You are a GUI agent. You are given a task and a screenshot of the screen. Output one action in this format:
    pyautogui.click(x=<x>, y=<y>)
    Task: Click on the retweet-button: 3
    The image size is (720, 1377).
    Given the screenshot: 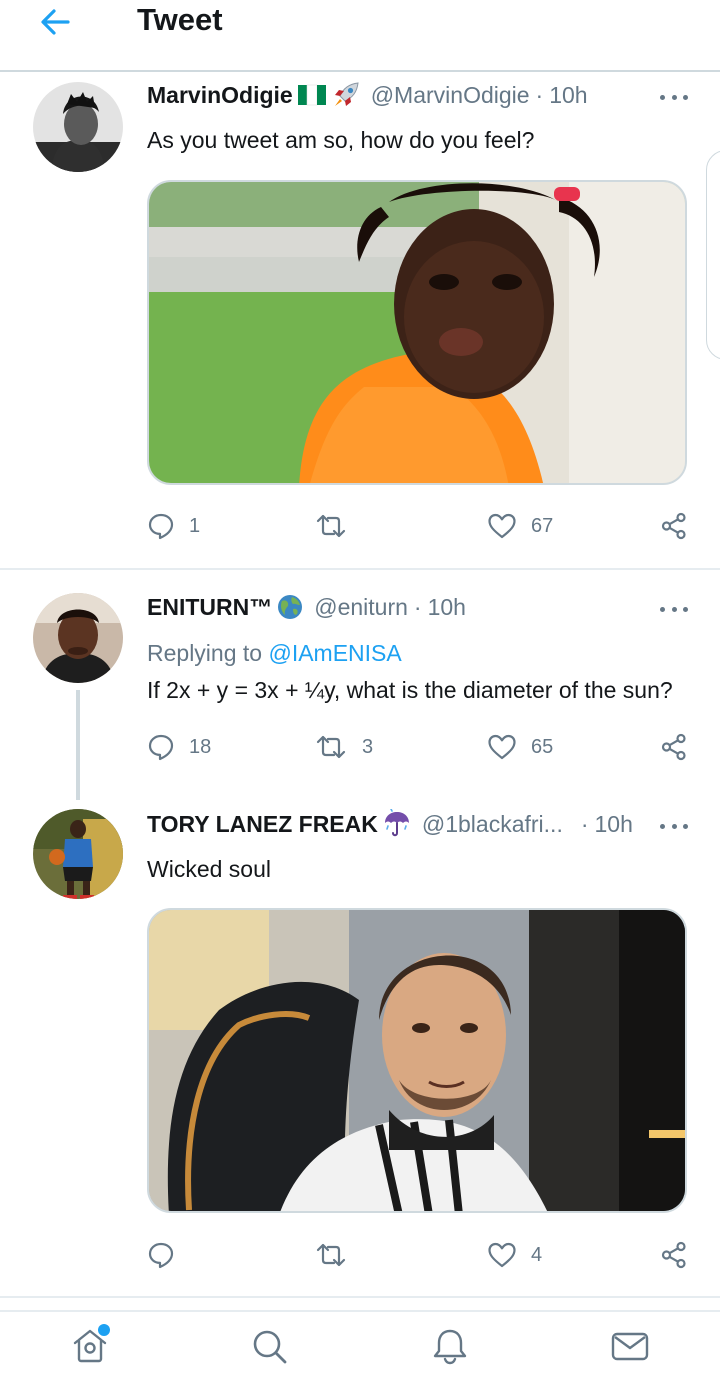 What is the action you would take?
    pyautogui.click(x=343, y=747)
    